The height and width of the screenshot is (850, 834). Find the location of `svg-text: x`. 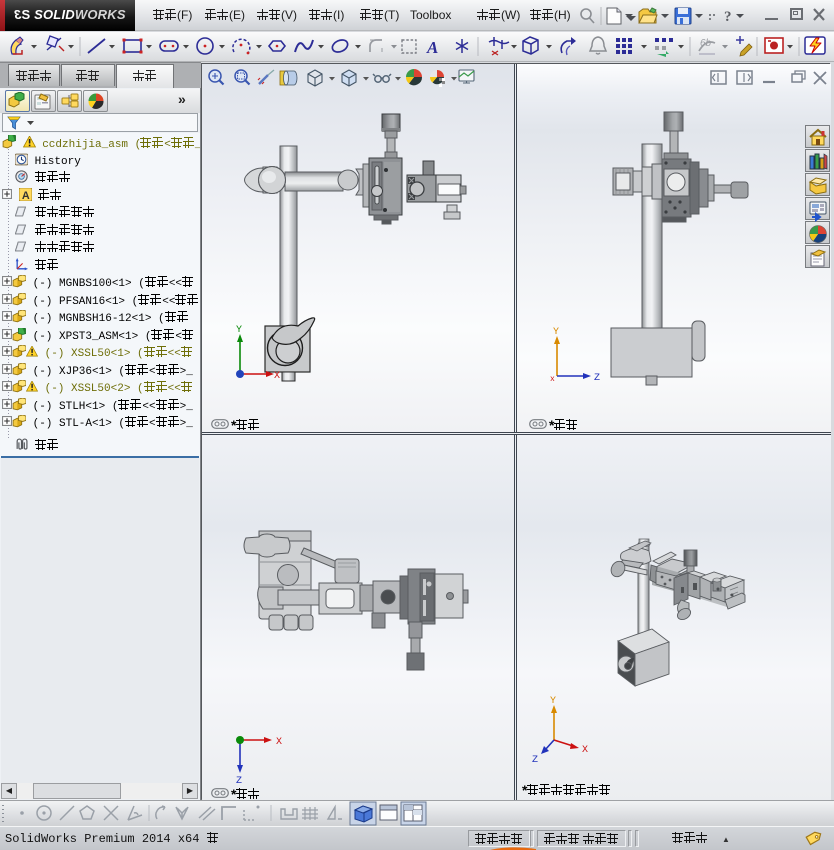

svg-text: x is located at coordinates (552, 379).